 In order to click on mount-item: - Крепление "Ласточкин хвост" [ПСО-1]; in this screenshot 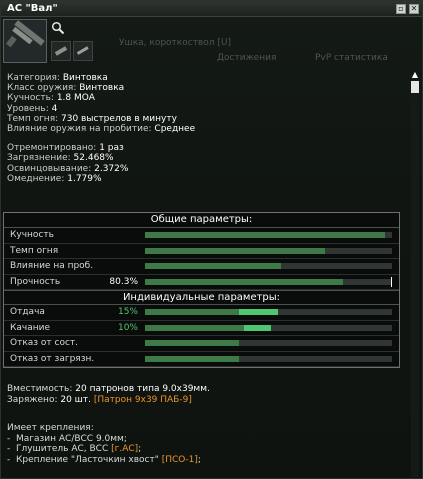, I will do `click(104, 460)`.